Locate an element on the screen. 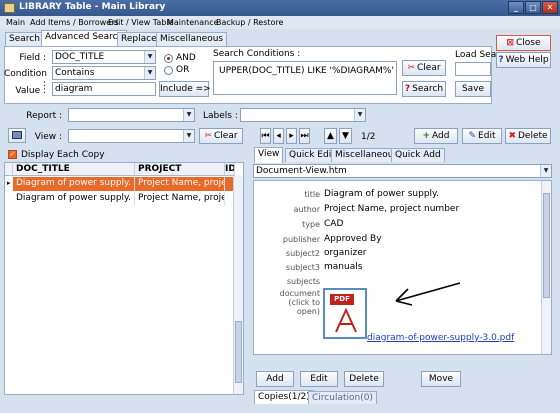 The image size is (560, 413). tab-miscellaneous: Miscellaneous is located at coordinates (192, 39).